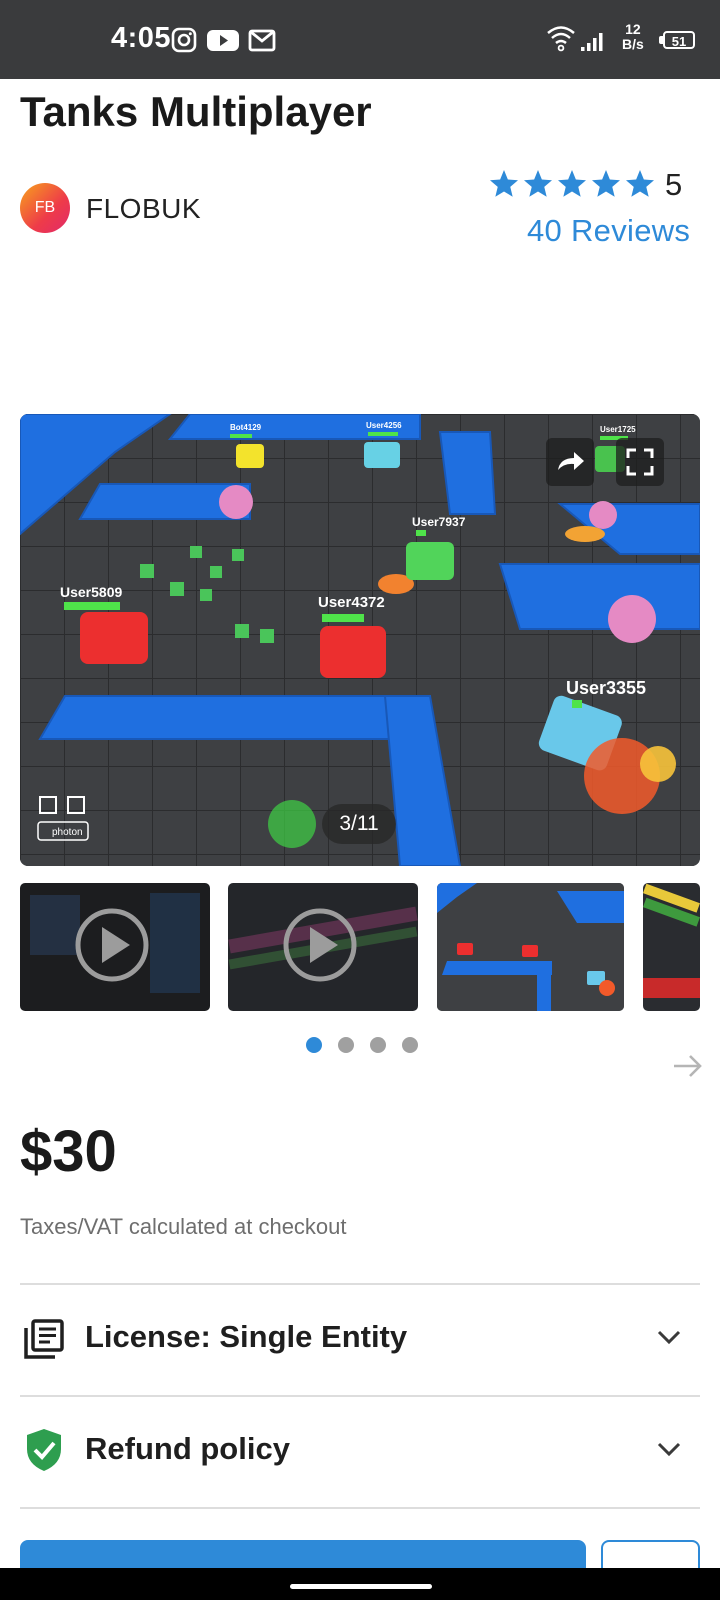  Describe the element at coordinates (223, 40) in the screenshot. I see `youtube-icon` at that location.